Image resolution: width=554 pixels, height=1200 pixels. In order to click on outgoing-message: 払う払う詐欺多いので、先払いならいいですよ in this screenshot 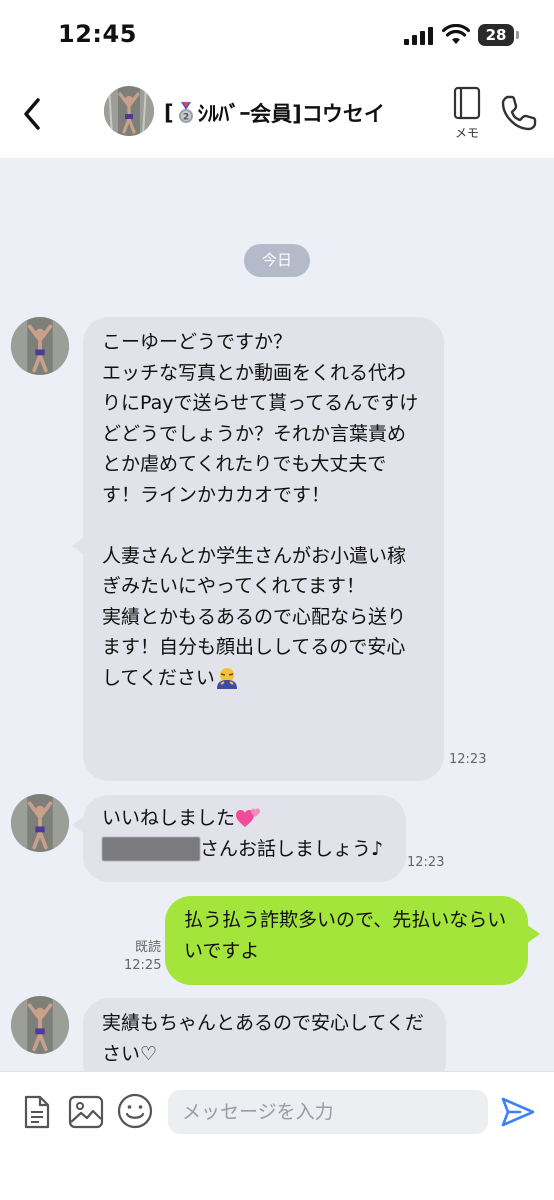, I will do `click(346, 940)`.